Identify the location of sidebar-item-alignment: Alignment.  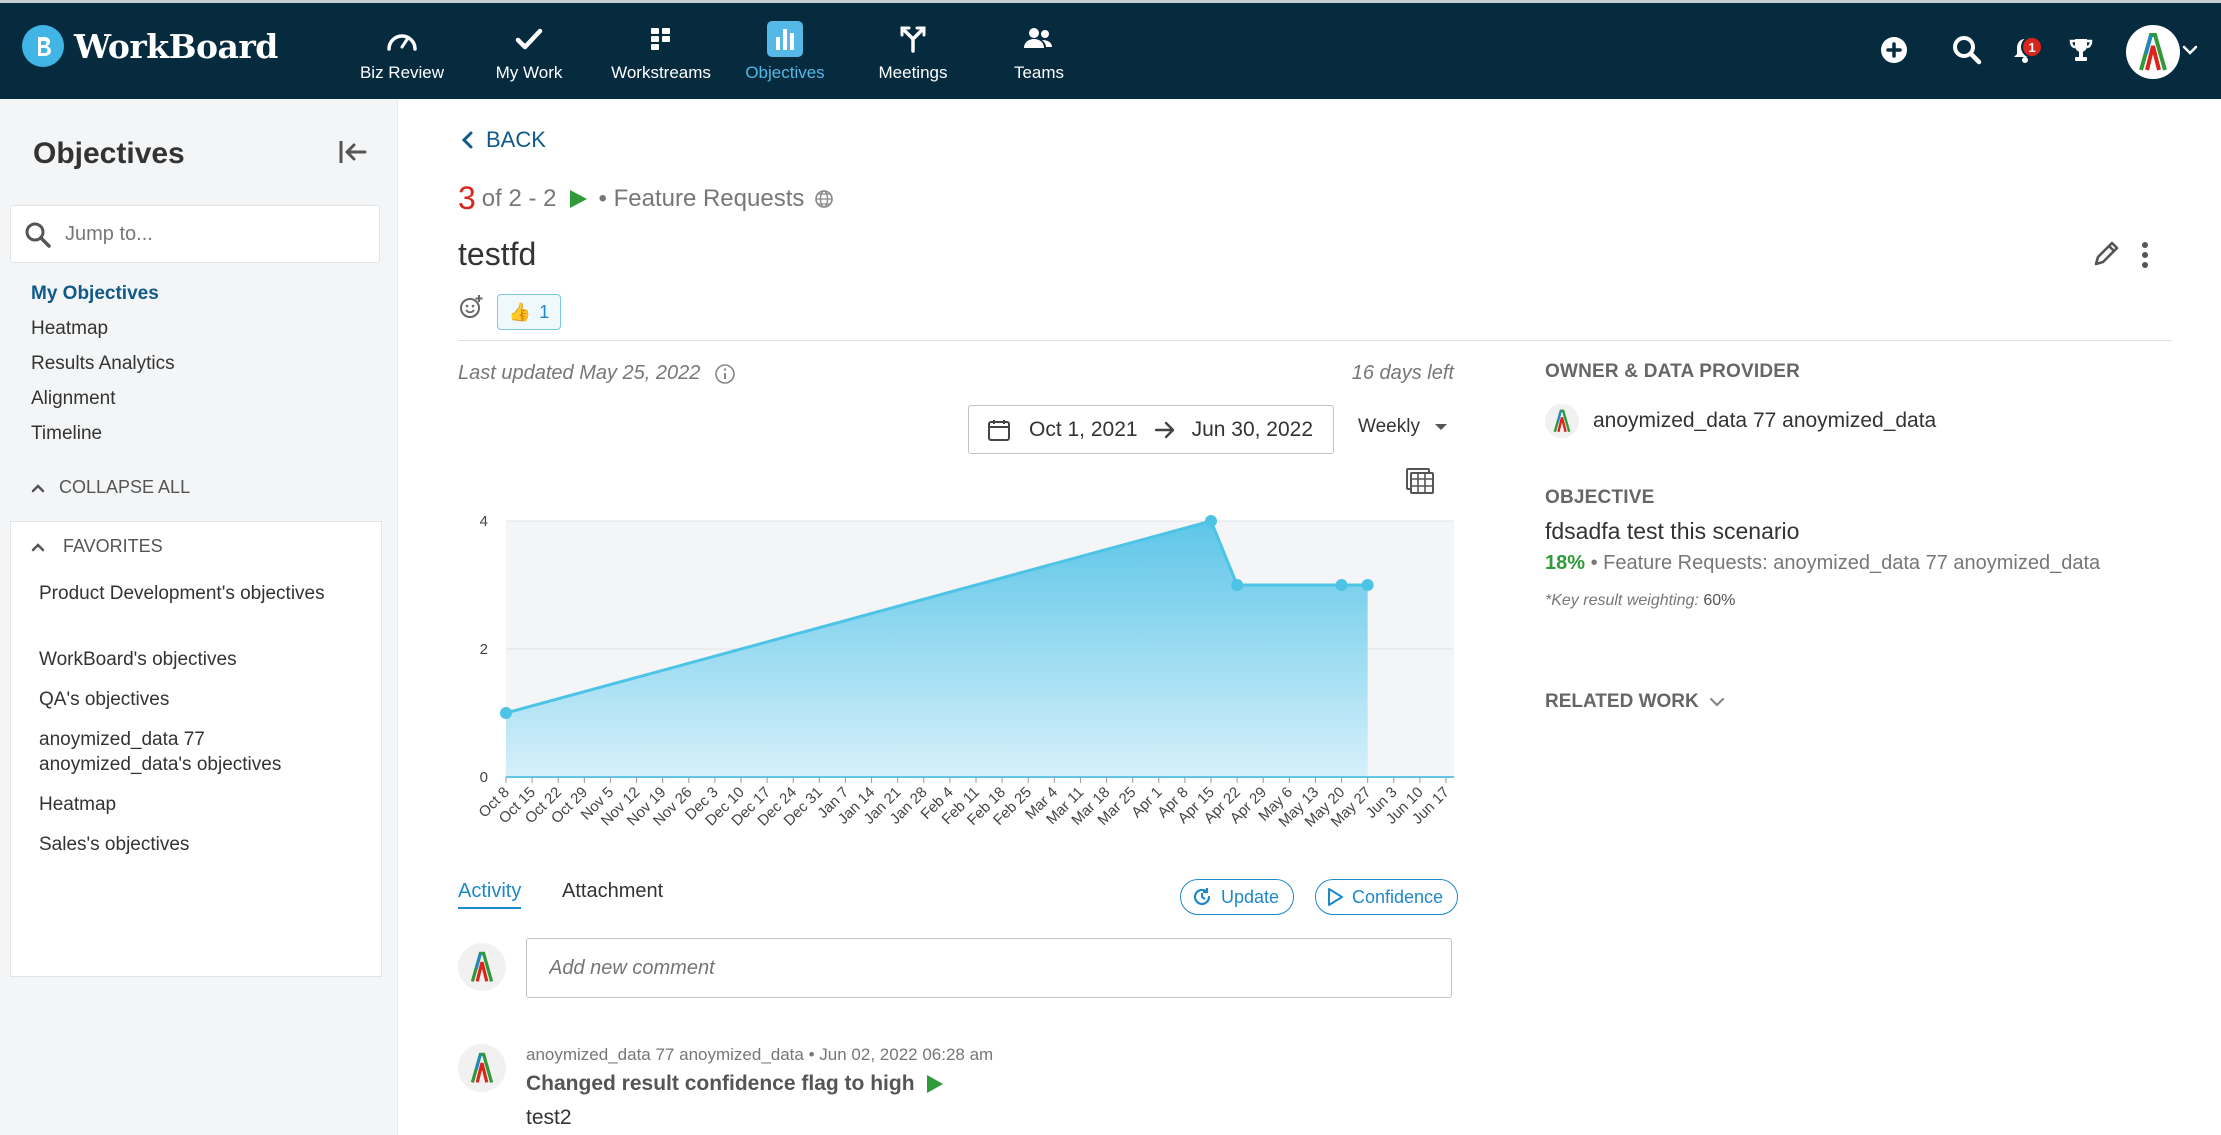
(73, 399).